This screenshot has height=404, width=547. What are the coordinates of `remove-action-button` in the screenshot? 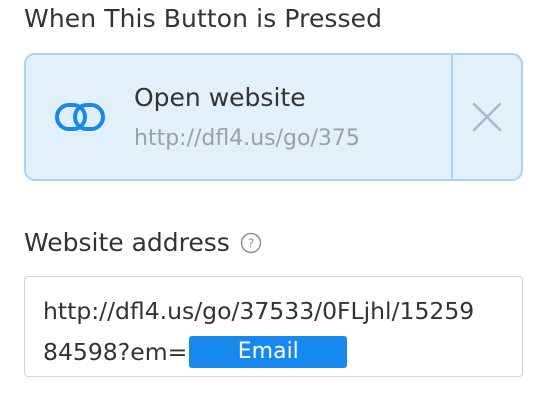 It's located at (486, 117).